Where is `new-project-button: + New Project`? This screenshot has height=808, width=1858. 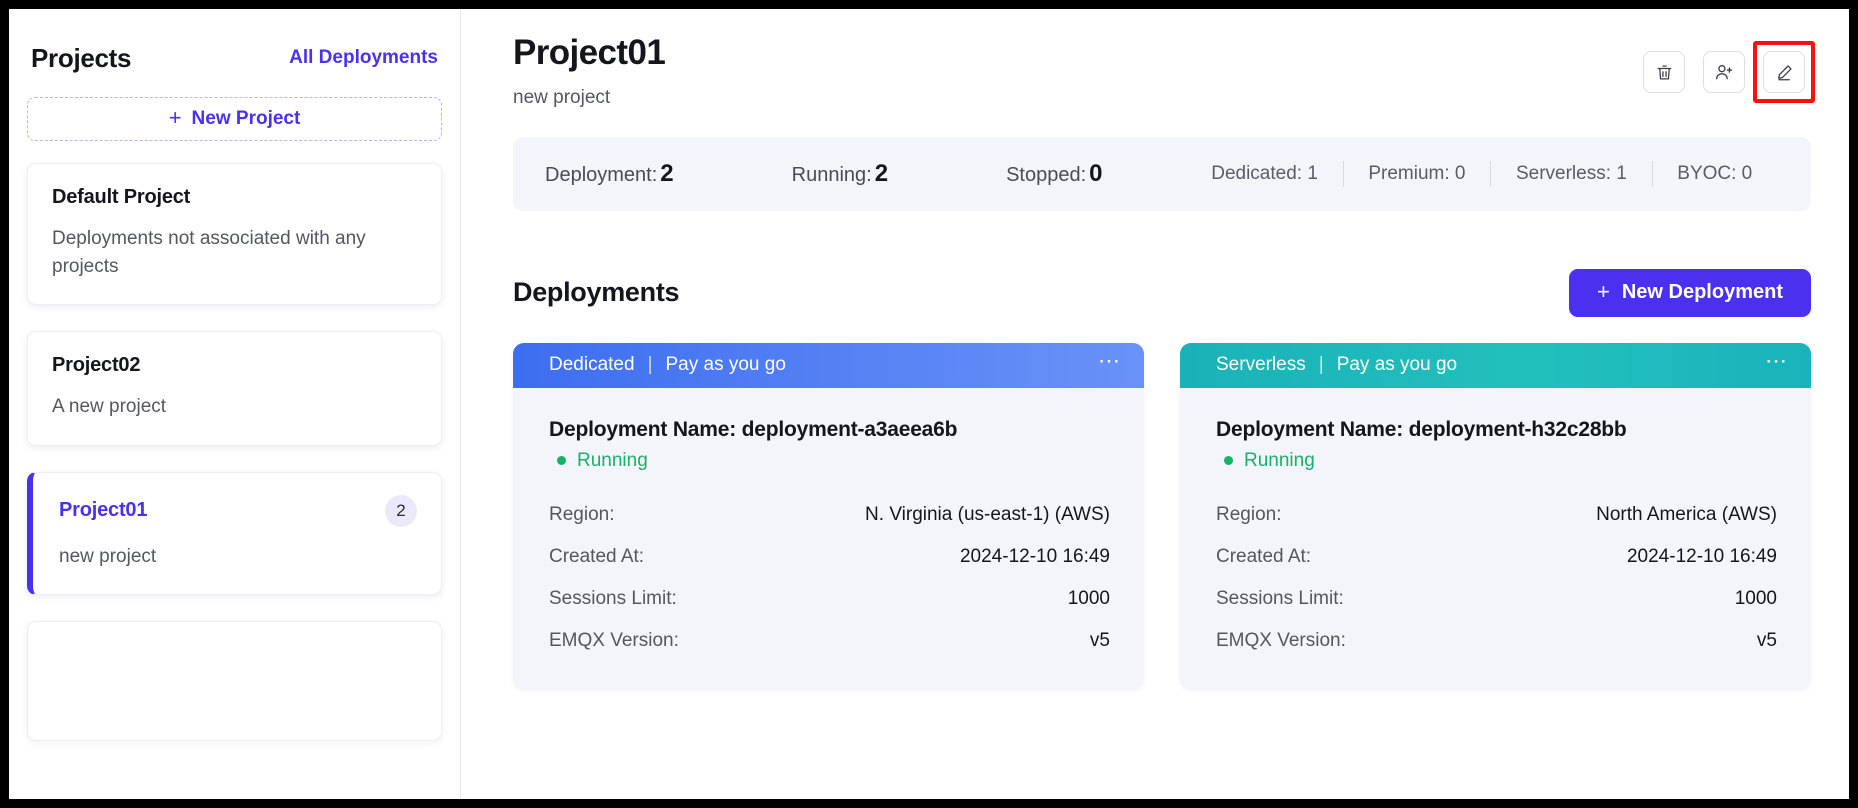
new-project-button: + New Project is located at coordinates (234, 119).